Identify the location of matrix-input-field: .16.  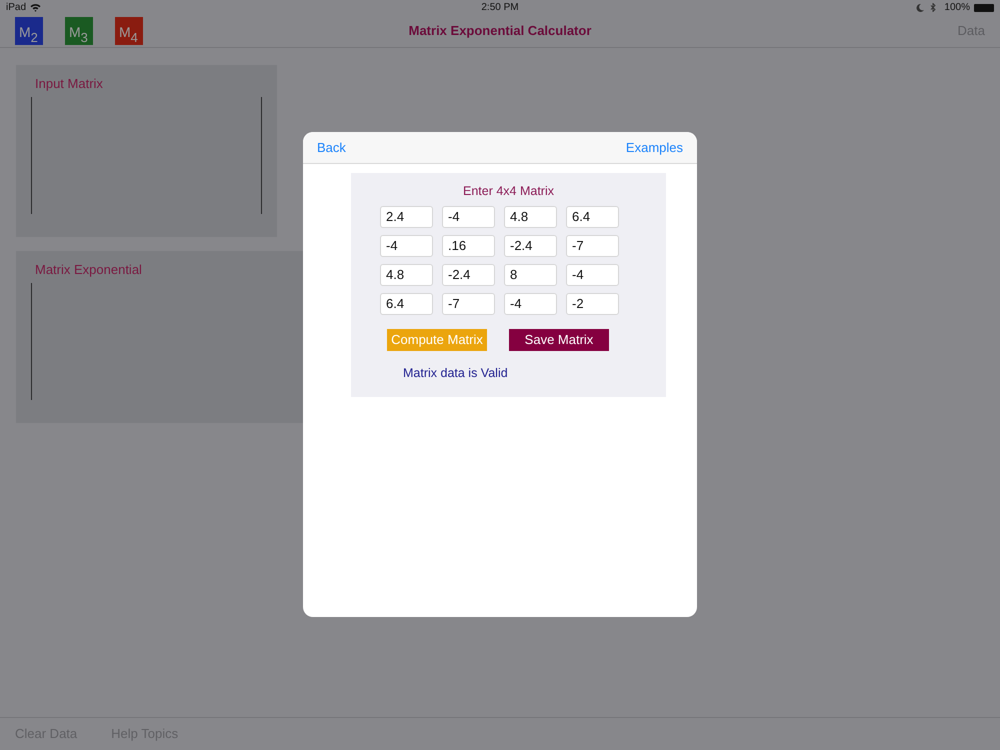
(468, 245).